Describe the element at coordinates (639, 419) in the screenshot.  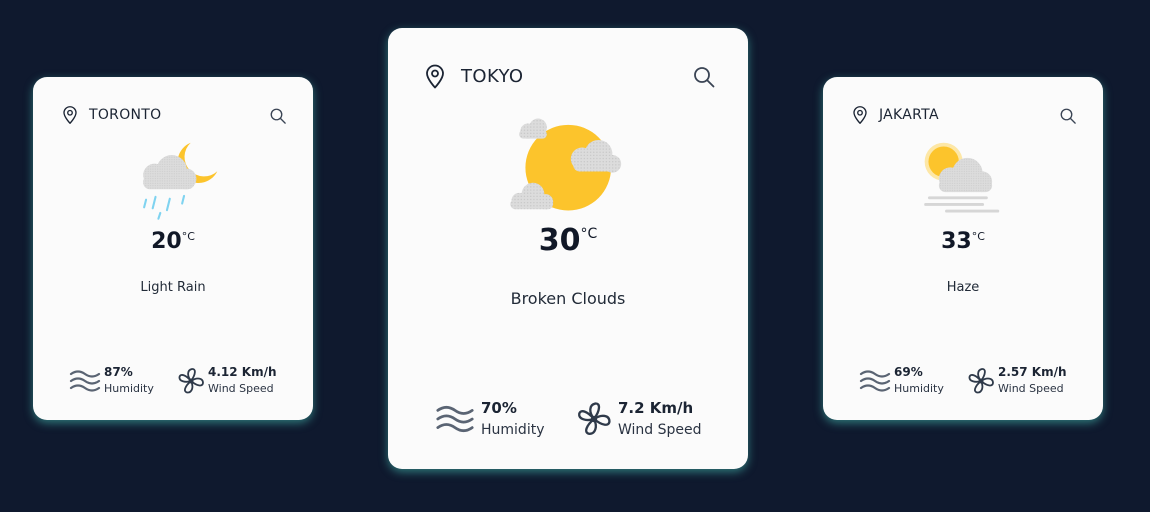
I see `wind-stat: 7.2 Km/h Wind Speed` at that location.